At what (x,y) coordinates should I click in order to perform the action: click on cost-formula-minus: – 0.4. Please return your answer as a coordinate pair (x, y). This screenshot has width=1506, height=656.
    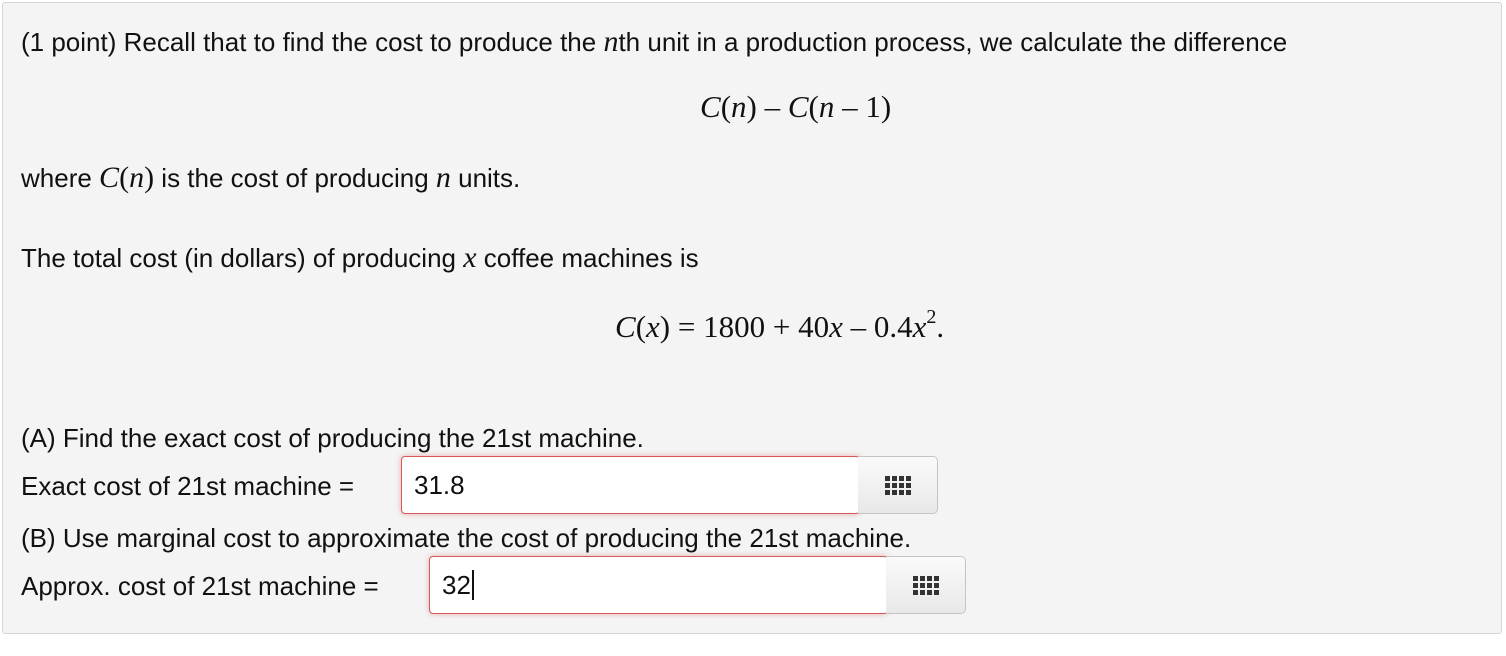
    Looking at the image, I should click on (877, 326).